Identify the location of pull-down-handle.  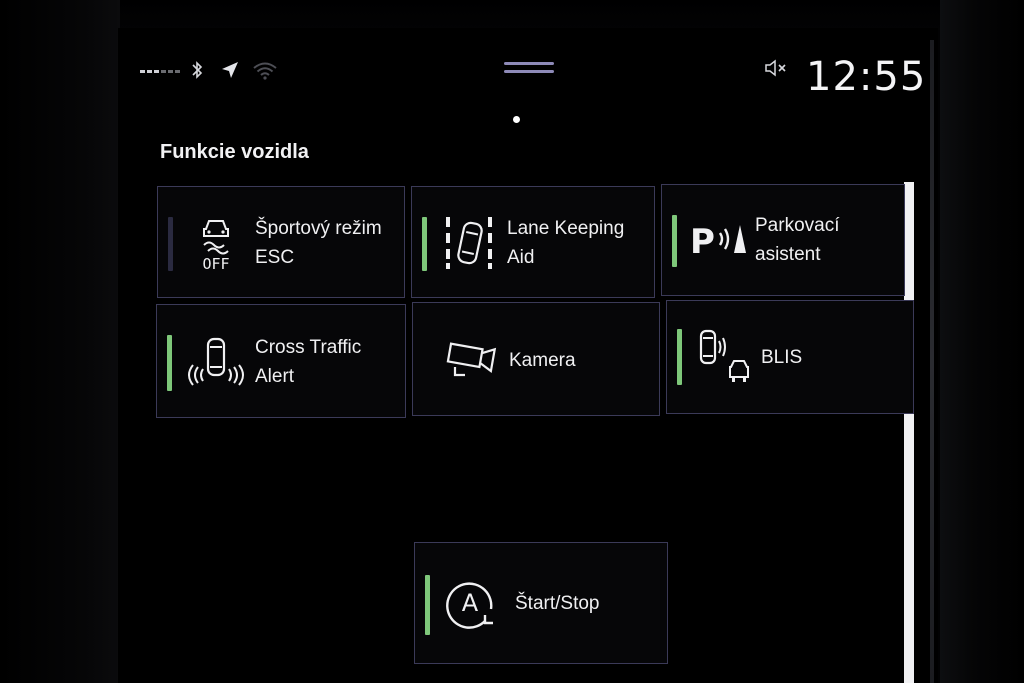
(529, 69).